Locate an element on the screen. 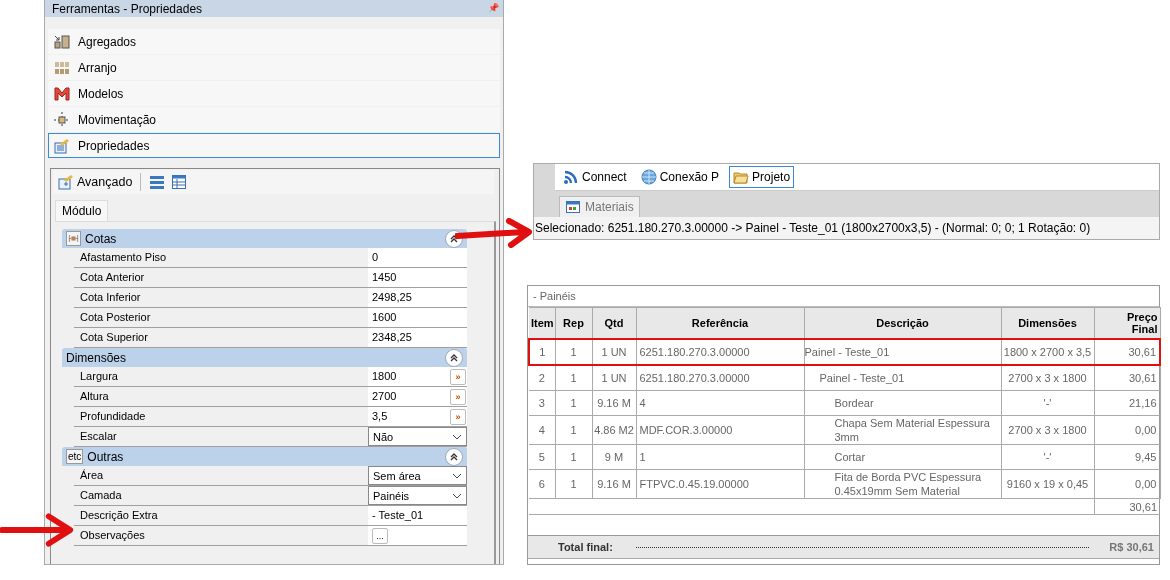  total-label: Total final: is located at coordinates (585, 547).